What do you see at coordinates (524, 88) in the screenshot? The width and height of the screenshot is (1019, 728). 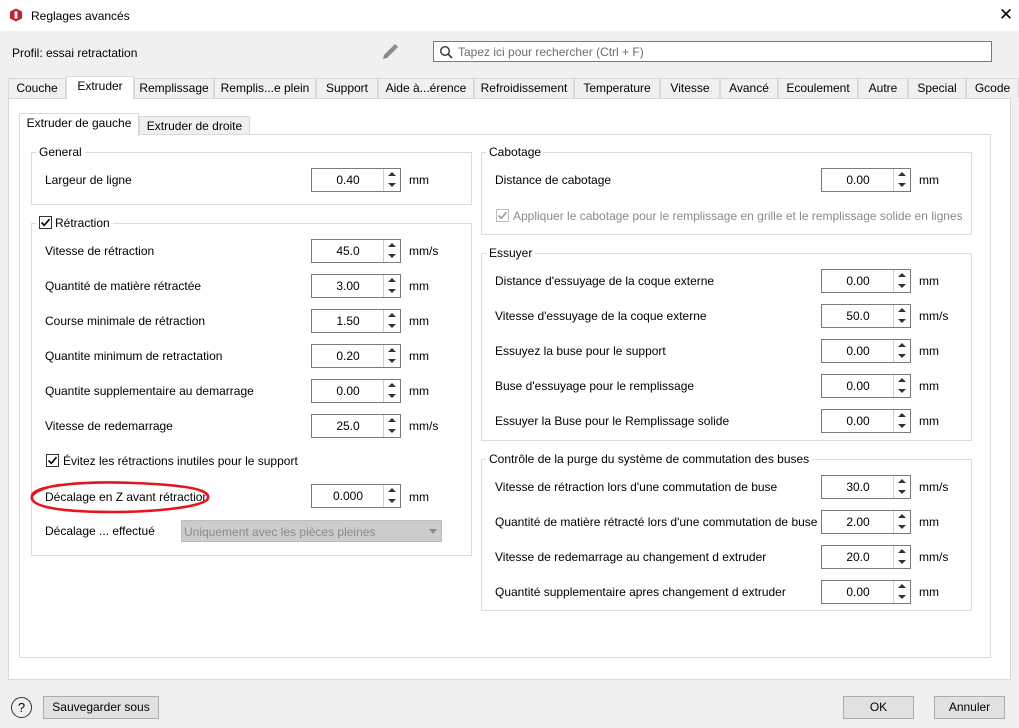 I see `tab-refroidissement: Refroidissement` at bounding box center [524, 88].